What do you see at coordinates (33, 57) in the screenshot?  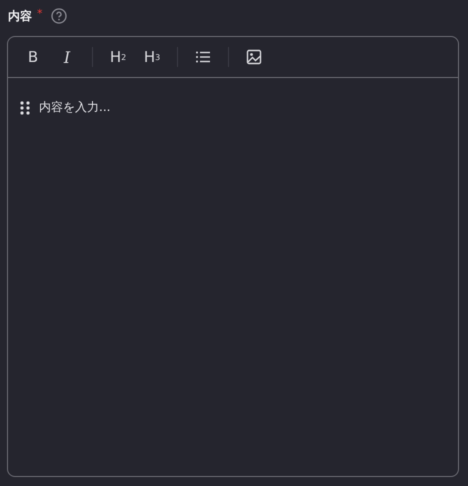 I see `format-button: B` at bounding box center [33, 57].